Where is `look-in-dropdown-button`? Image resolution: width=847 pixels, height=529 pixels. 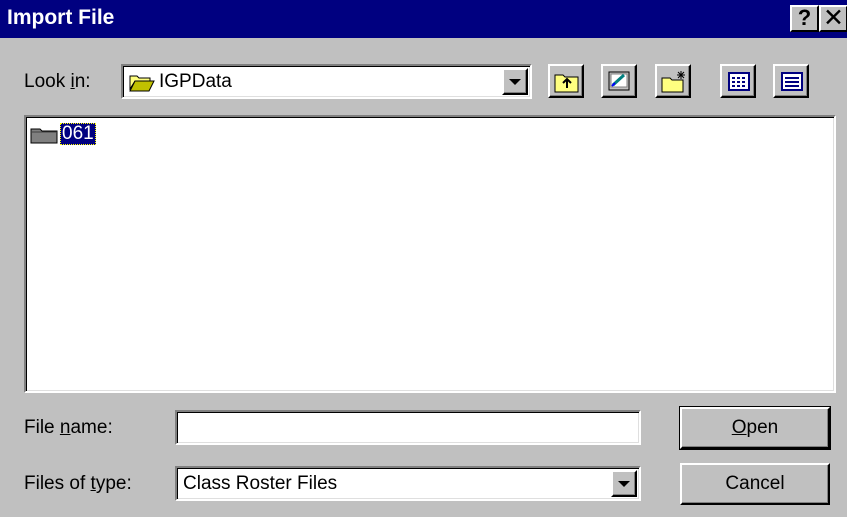 look-in-dropdown-button is located at coordinates (515, 81).